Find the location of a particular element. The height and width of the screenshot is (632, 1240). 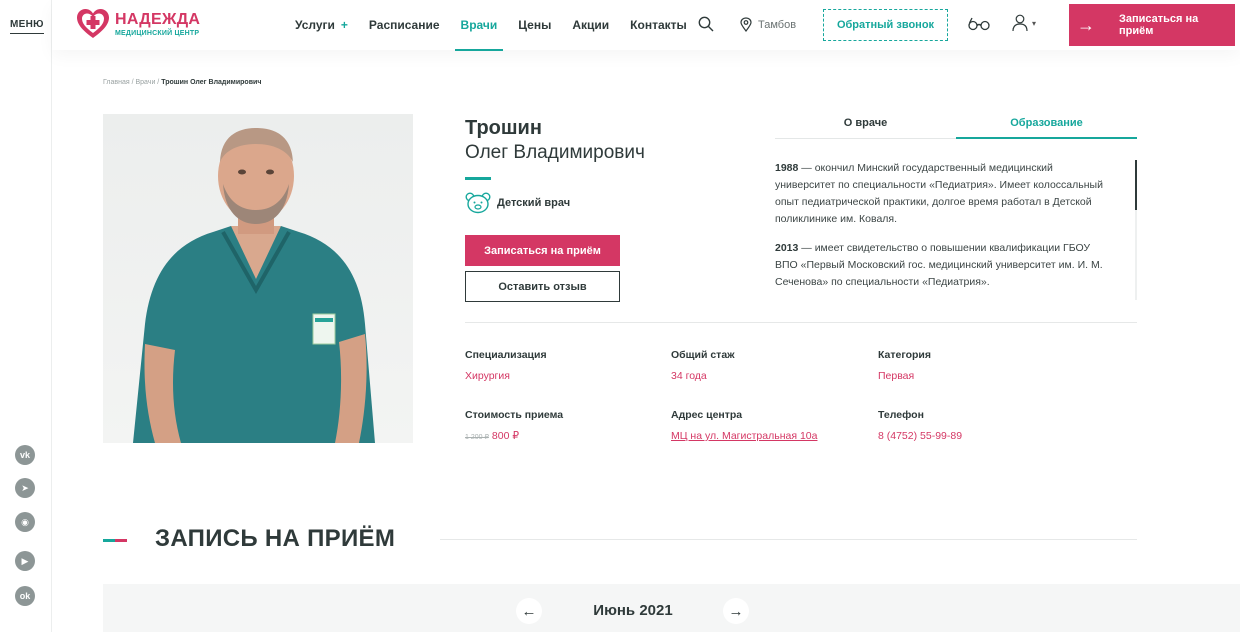

logo: НАДЕЖДА МЕДИЦИНСКИЙ ЦЕНТР is located at coordinates (138, 24).